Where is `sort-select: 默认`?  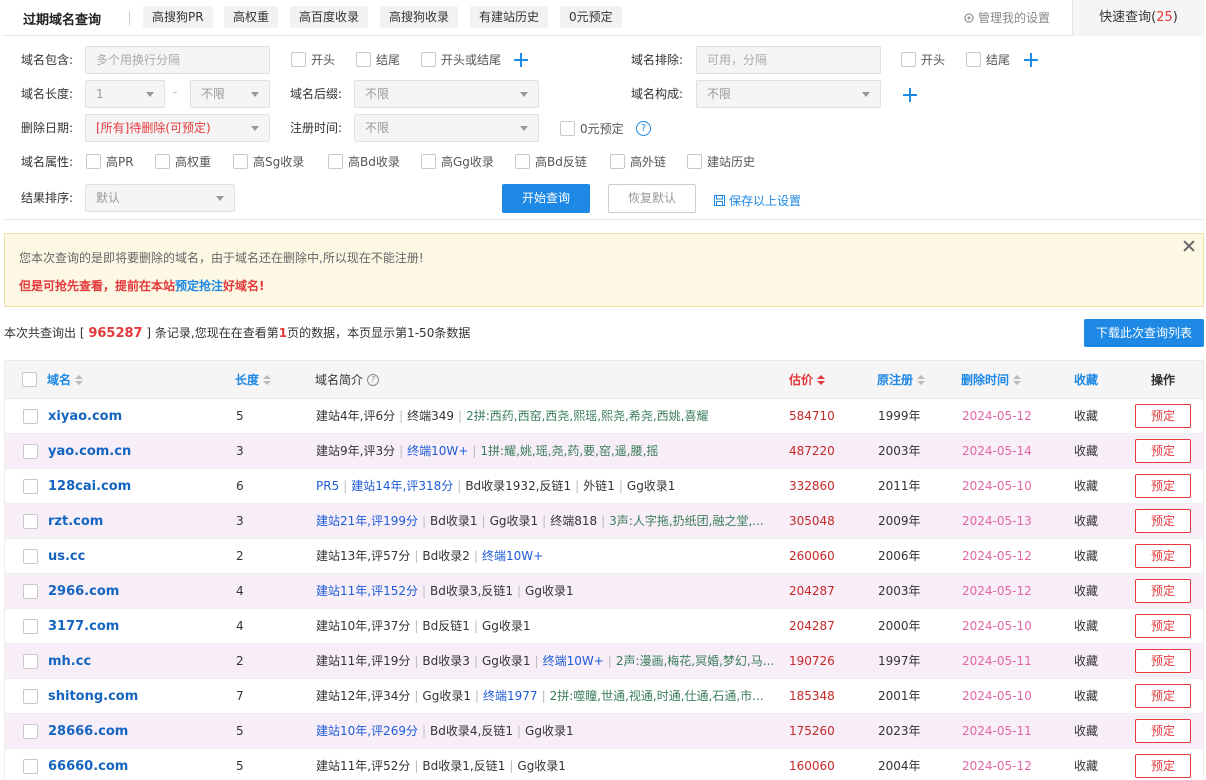
sort-select: 默认 is located at coordinates (160, 198).